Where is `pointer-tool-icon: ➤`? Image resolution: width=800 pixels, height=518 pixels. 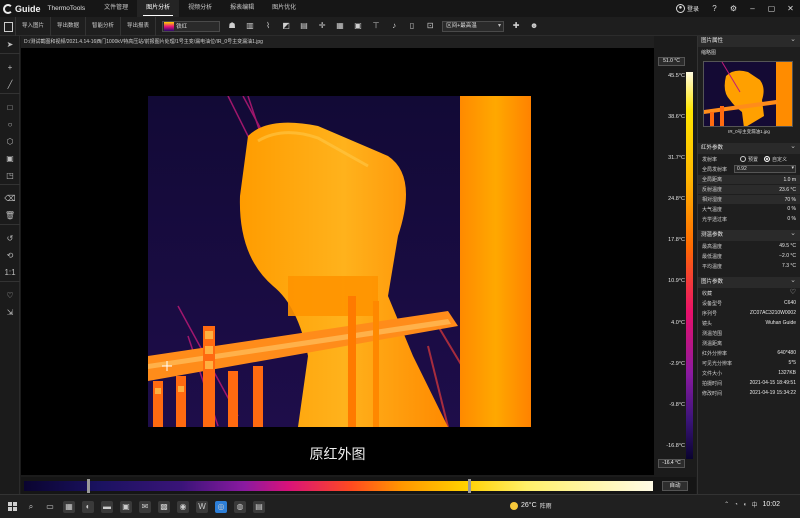 pointer-tool-icon: ➤ is located at coordinates (10, 44).